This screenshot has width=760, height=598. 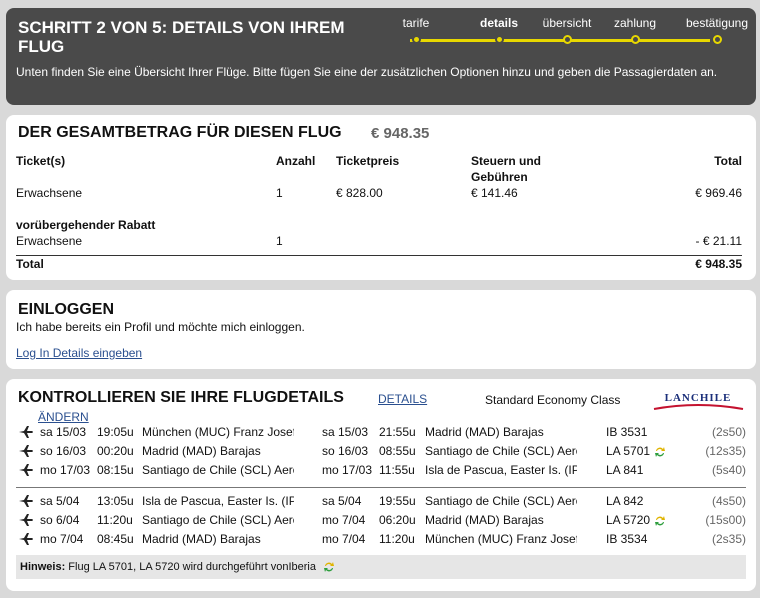 I want to click on flight-number: LA 5720, so click(x=646, y=520).